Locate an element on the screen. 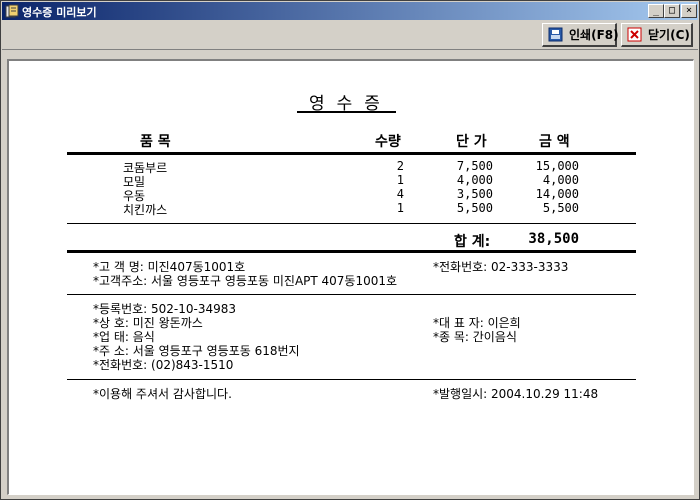  customer-phone: *전화번호: 02-333-3333 is located at coordinates (501, 267).